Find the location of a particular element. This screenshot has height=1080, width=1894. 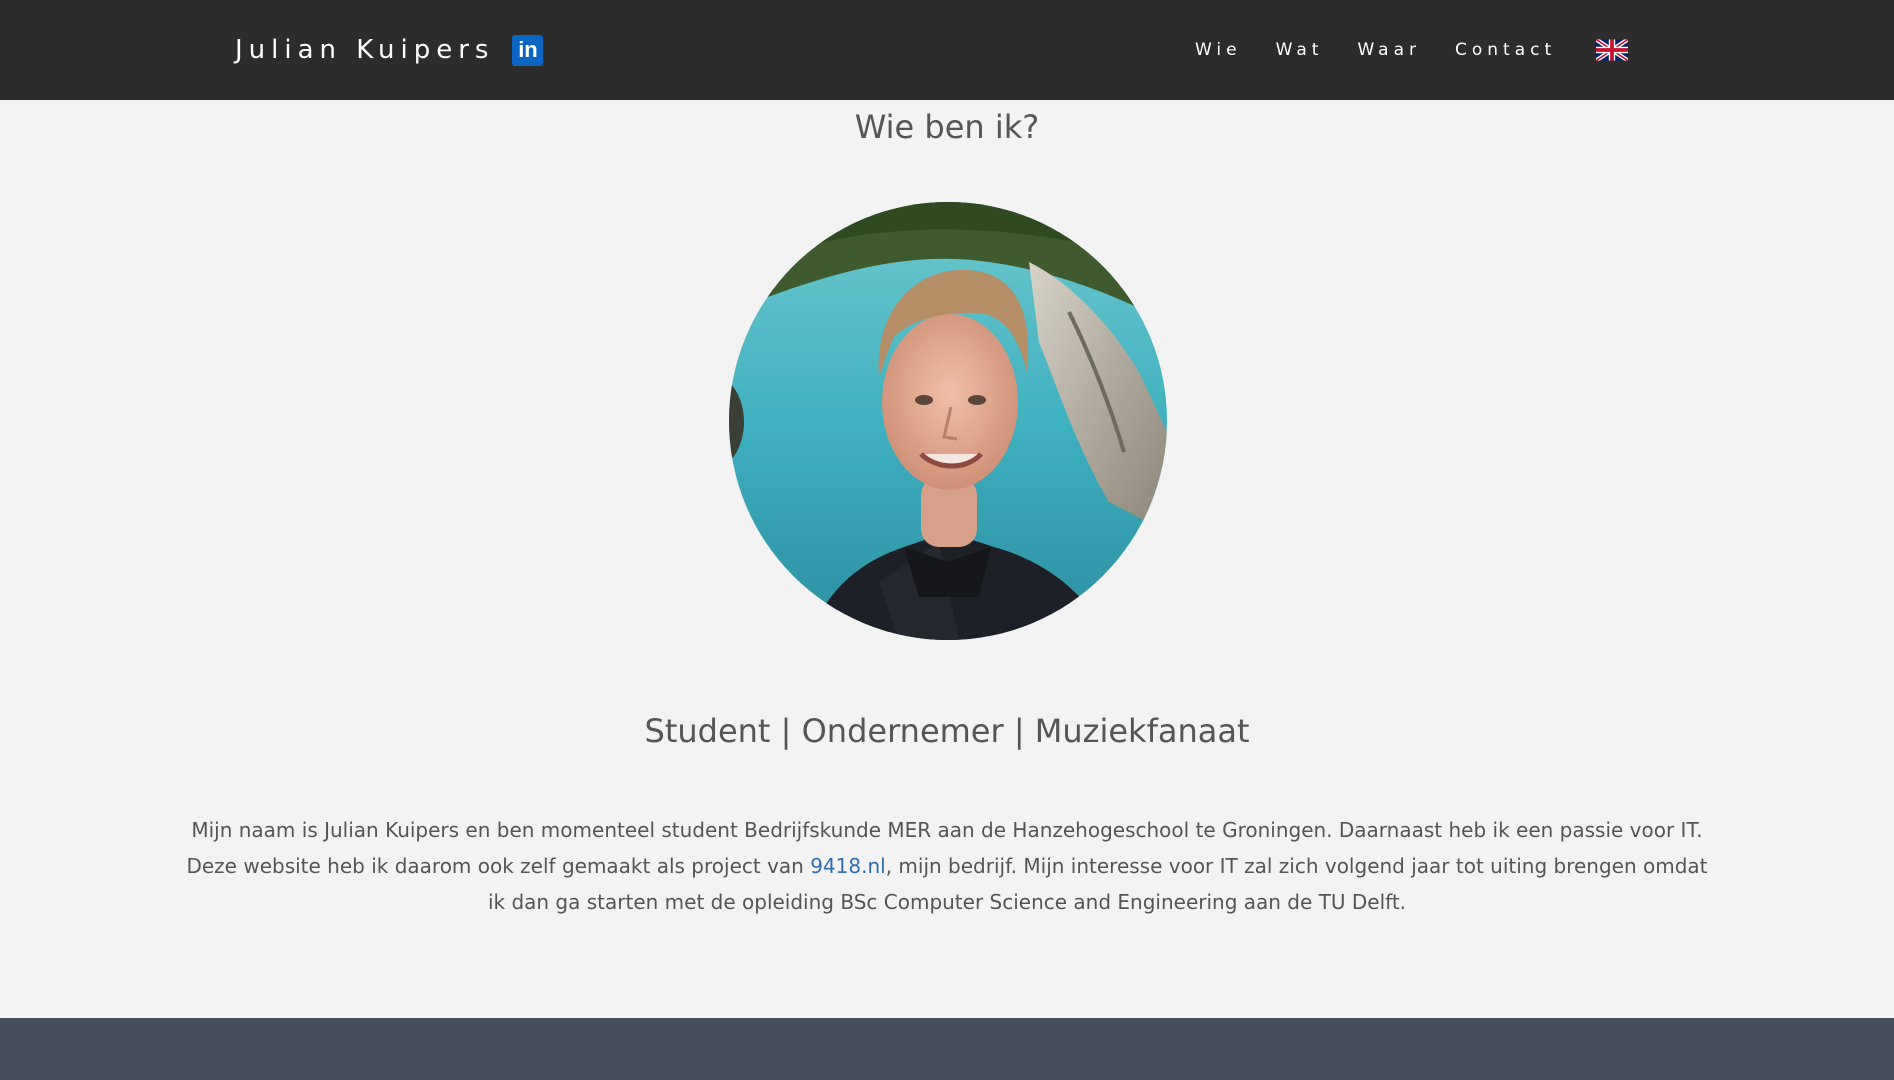

nav-link-wie: Wie is located at coordinates (1218, 50).